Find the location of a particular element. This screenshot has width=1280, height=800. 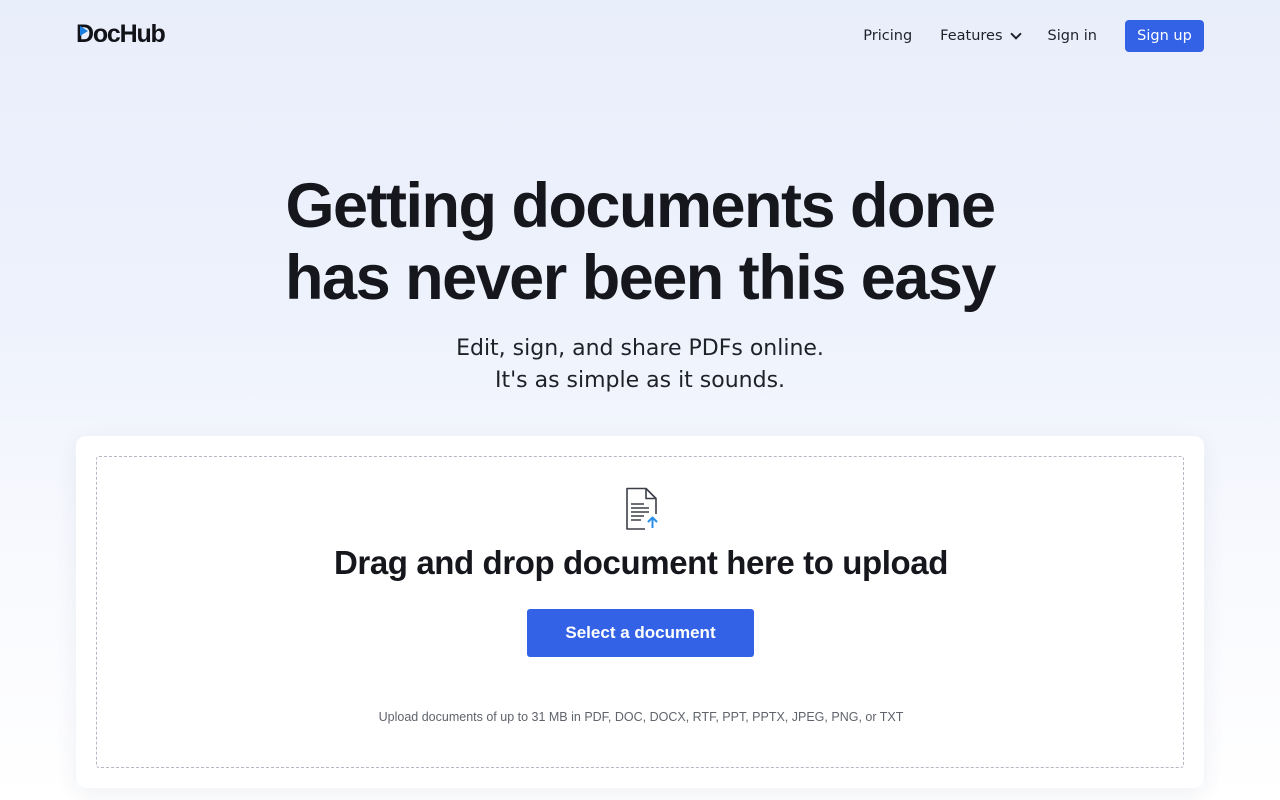

sign-up-button: Sign up is located at coordinates (1164, 36).